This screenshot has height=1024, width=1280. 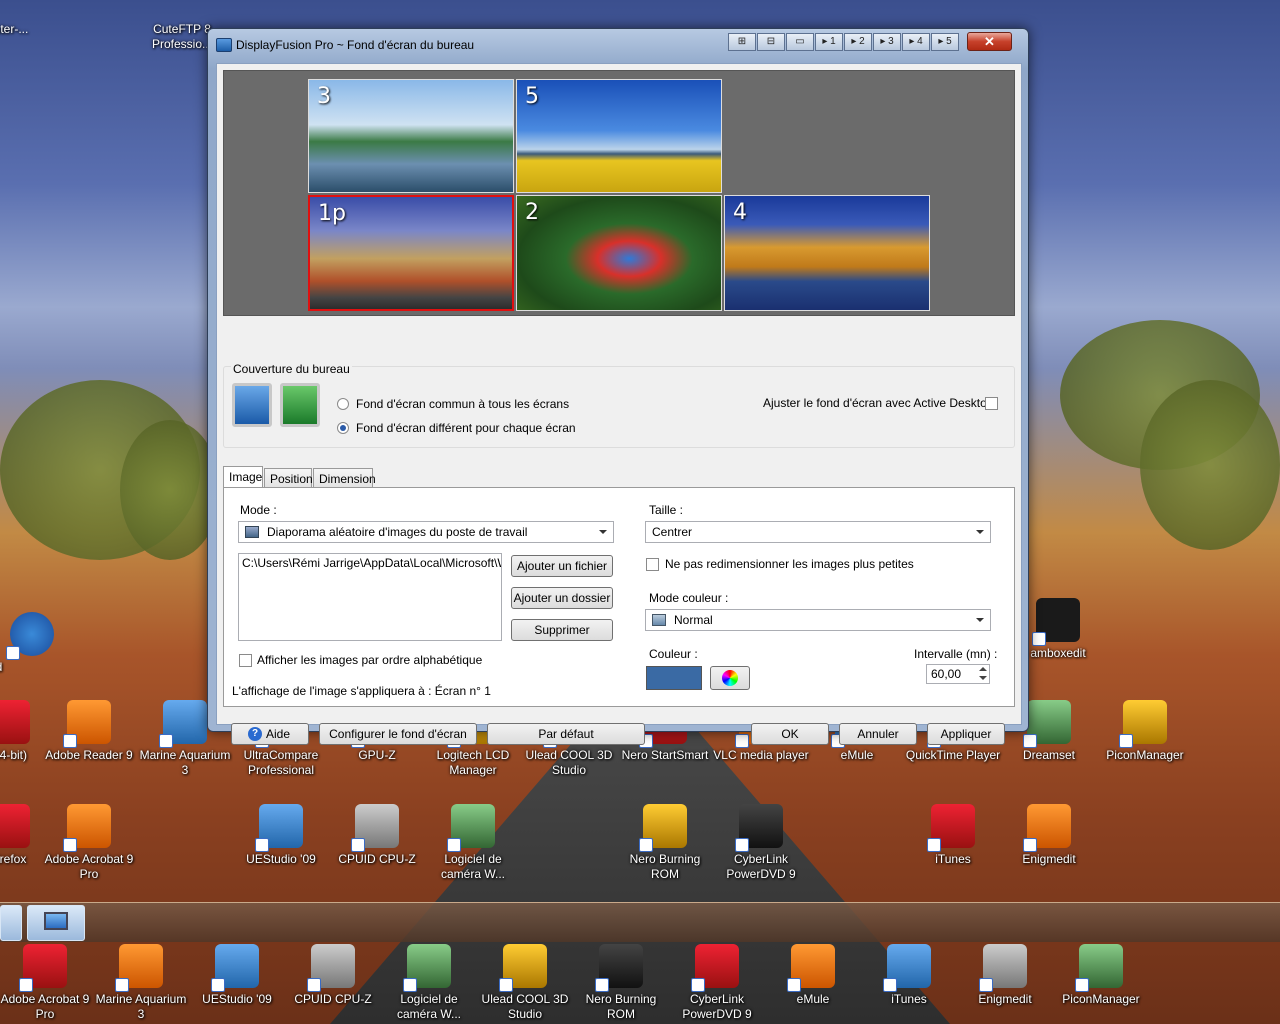 I want to click on desktop-icon: Marine Aquarium 3, so click(x=141, y=983).